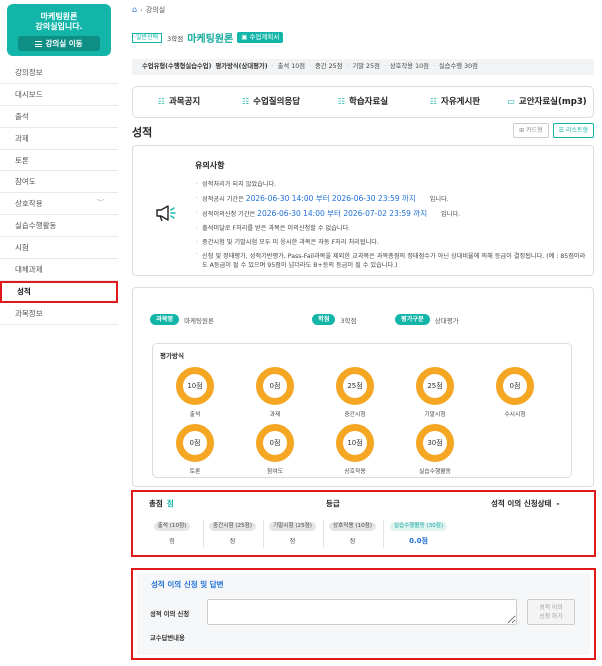 The height and width of the screenshot is (666, 602). What do you see at coordinates (59, 182) in the screenshot?
I see `sidebar-item-participation: 참여도` at bounding box center [59, 182].